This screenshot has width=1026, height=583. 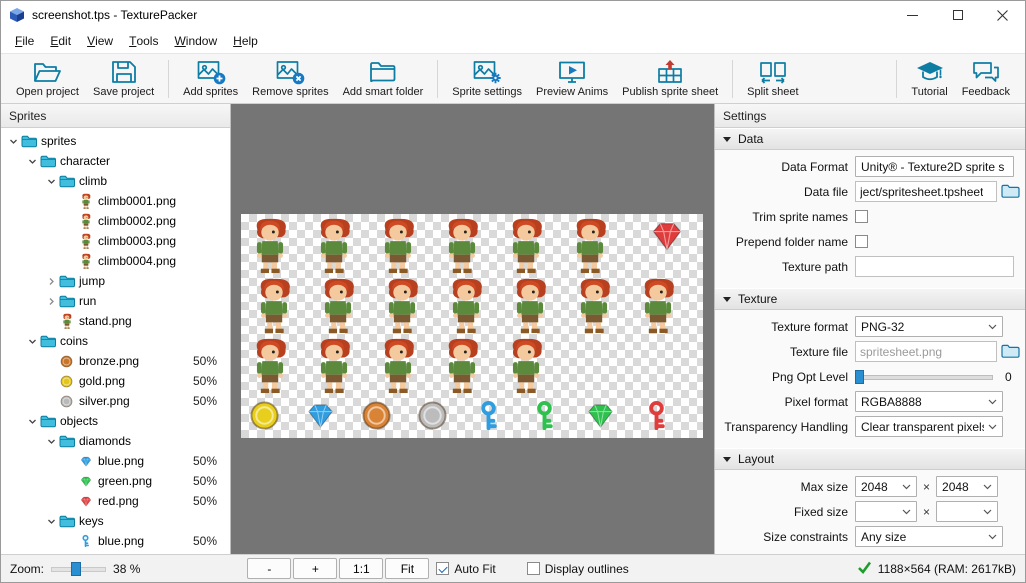 I want to click on input-texture-path, so click(x=934, y=266).